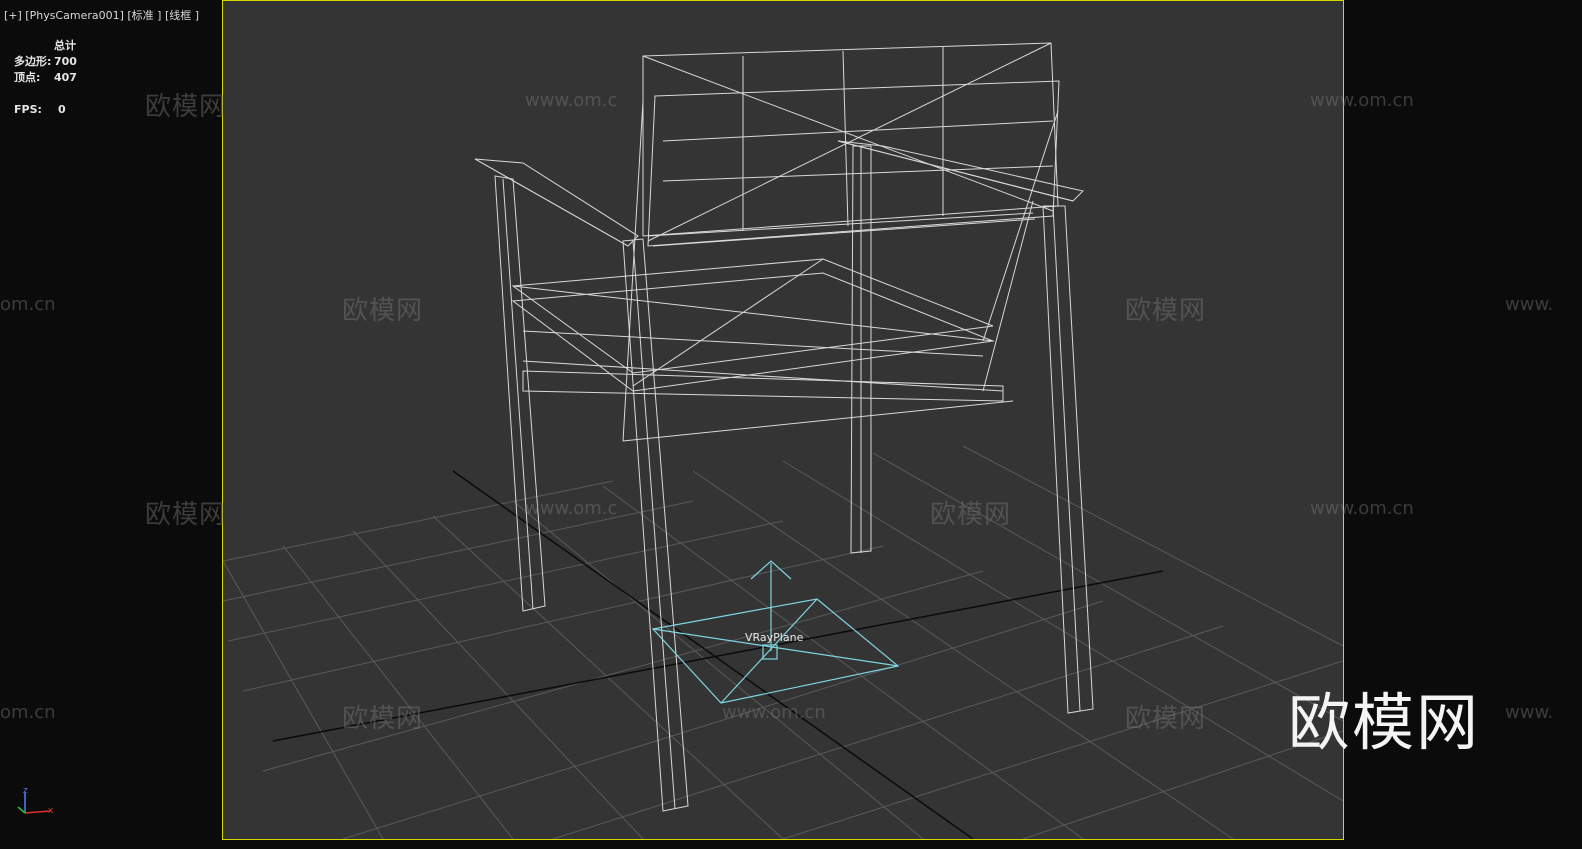 The height and width of the screenshot is (849, 1582). I want to click on fps-label: FPS:, so click(28, 109).